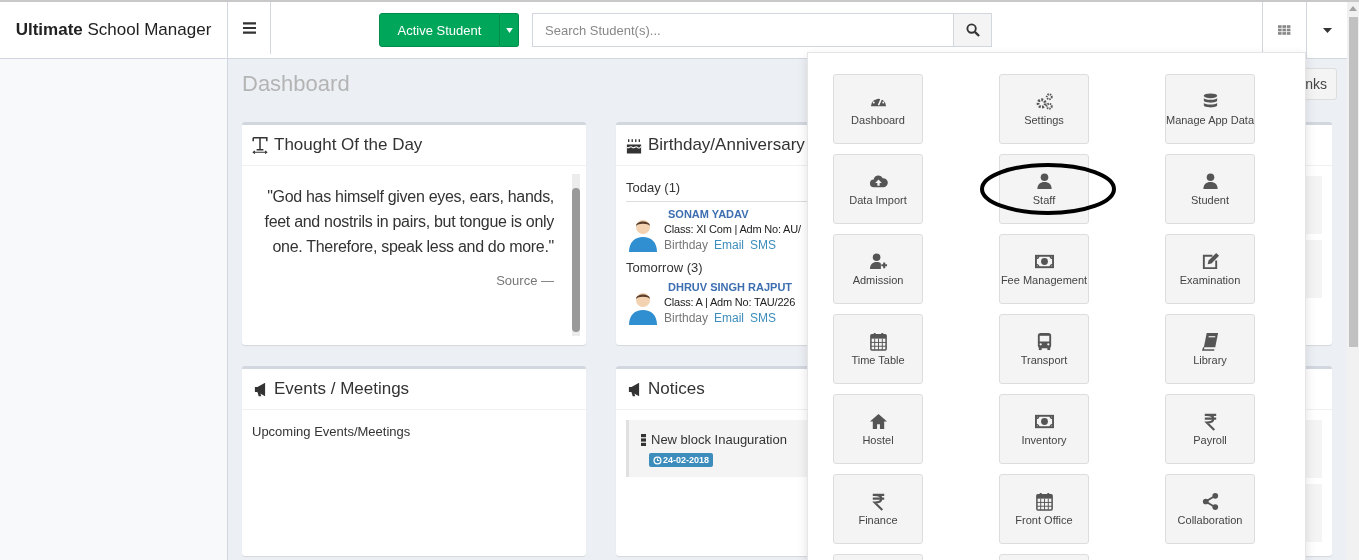 The height and width of the screenshot is (560, 1359). Describe the element at coordinates (249, 28) in the screenshot. I see `menu-icon` at that location.